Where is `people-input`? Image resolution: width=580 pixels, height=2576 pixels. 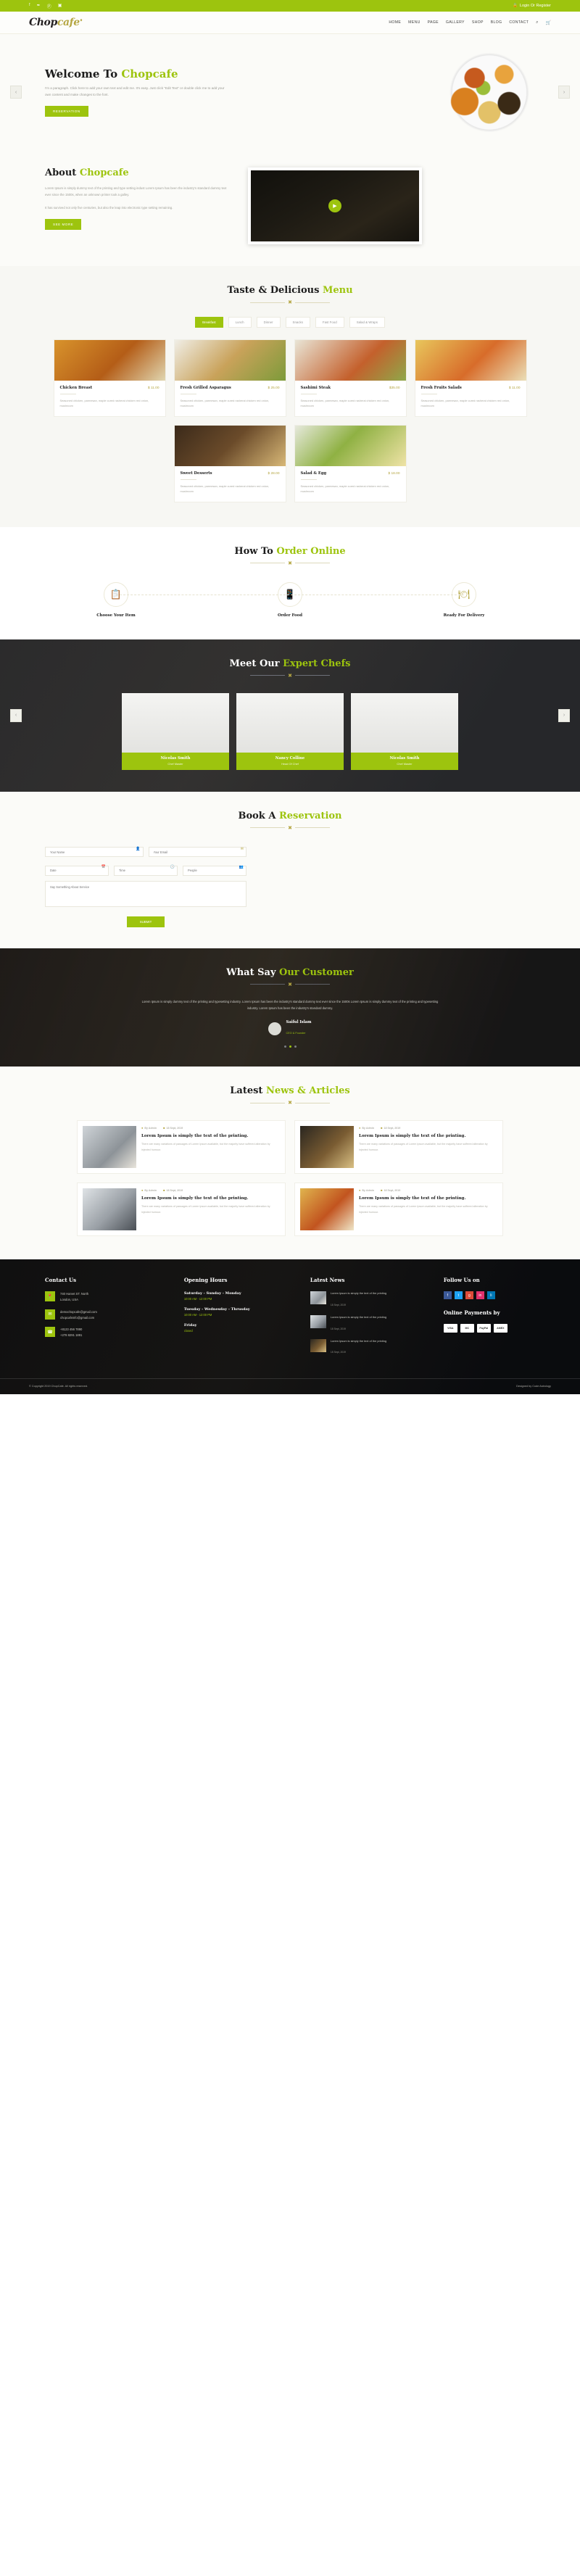
people-input is located at coordinates (214, 870).